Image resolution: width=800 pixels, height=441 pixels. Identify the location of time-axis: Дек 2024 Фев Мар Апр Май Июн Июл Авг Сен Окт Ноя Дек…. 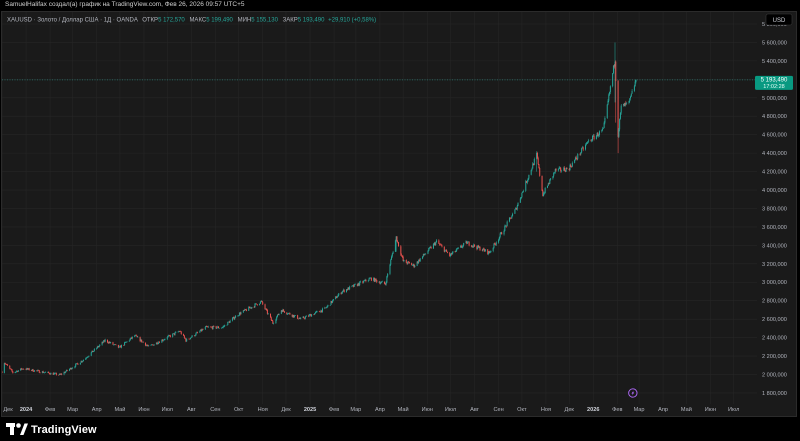
(371, 409).